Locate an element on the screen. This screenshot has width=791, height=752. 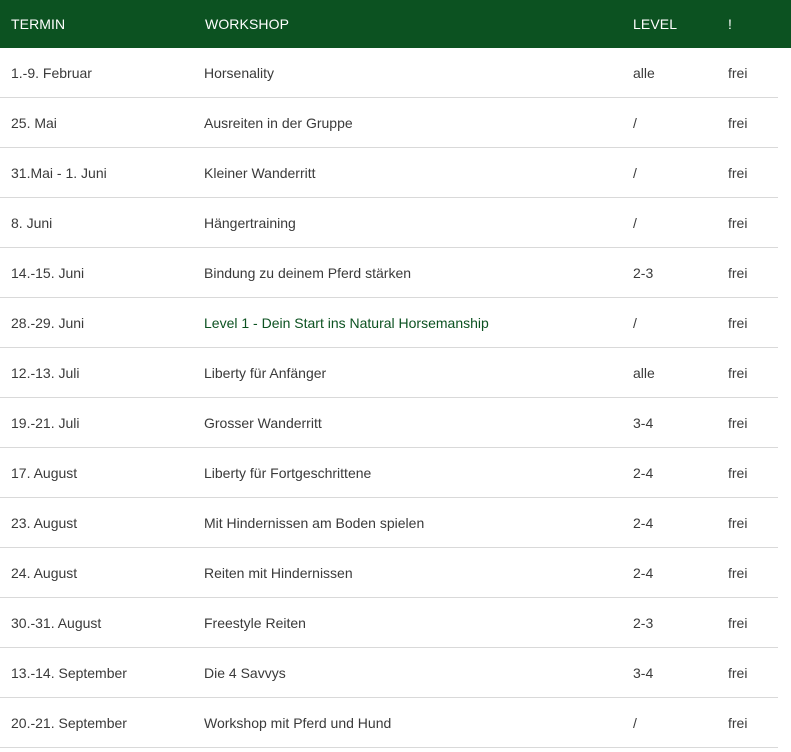
header-termin: TERMIN is located at coordinates (38, 24).